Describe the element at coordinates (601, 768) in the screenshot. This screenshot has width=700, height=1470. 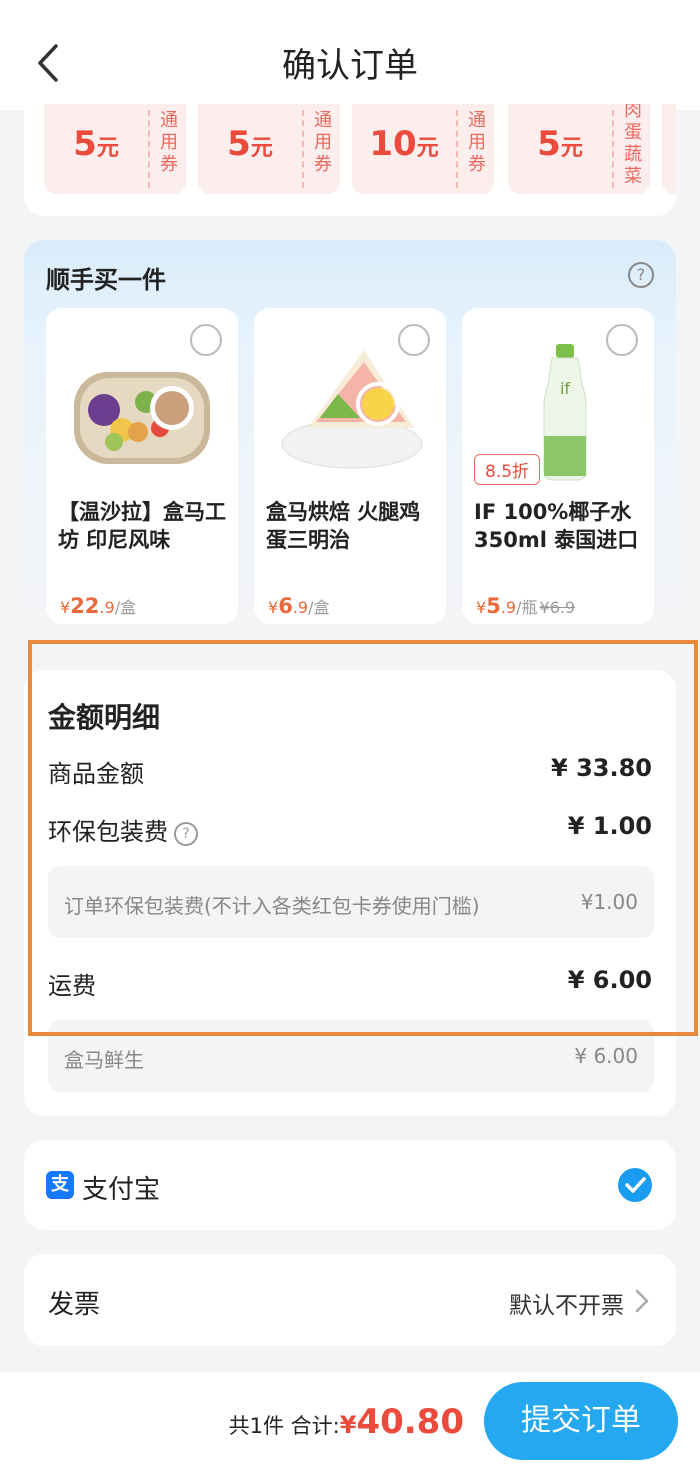
I see `goods-amount-value: ¥ 33.80` at that location.